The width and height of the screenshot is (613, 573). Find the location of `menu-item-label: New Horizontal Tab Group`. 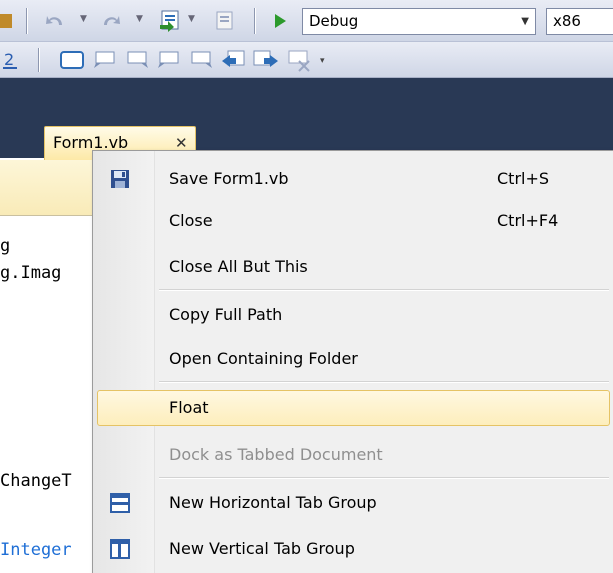

menu-item-label: New Horizontal Tab Group is located at coordinates (273, 502).